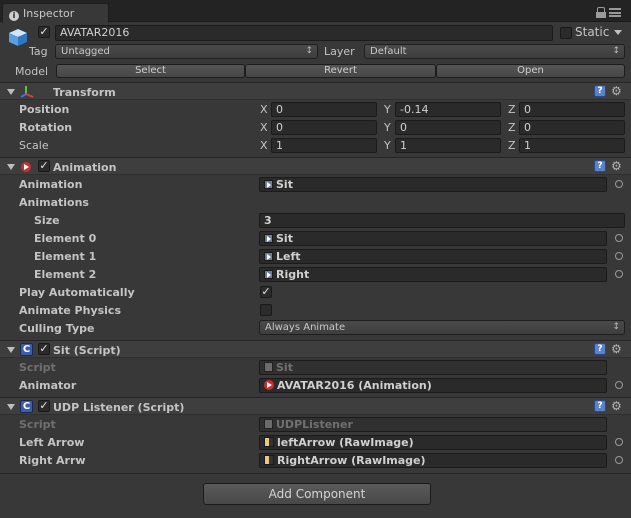 This screenshot has width=631, height=518. I want to click on left-arrow-field: leftArrow (RawImage), so click(433, 442).